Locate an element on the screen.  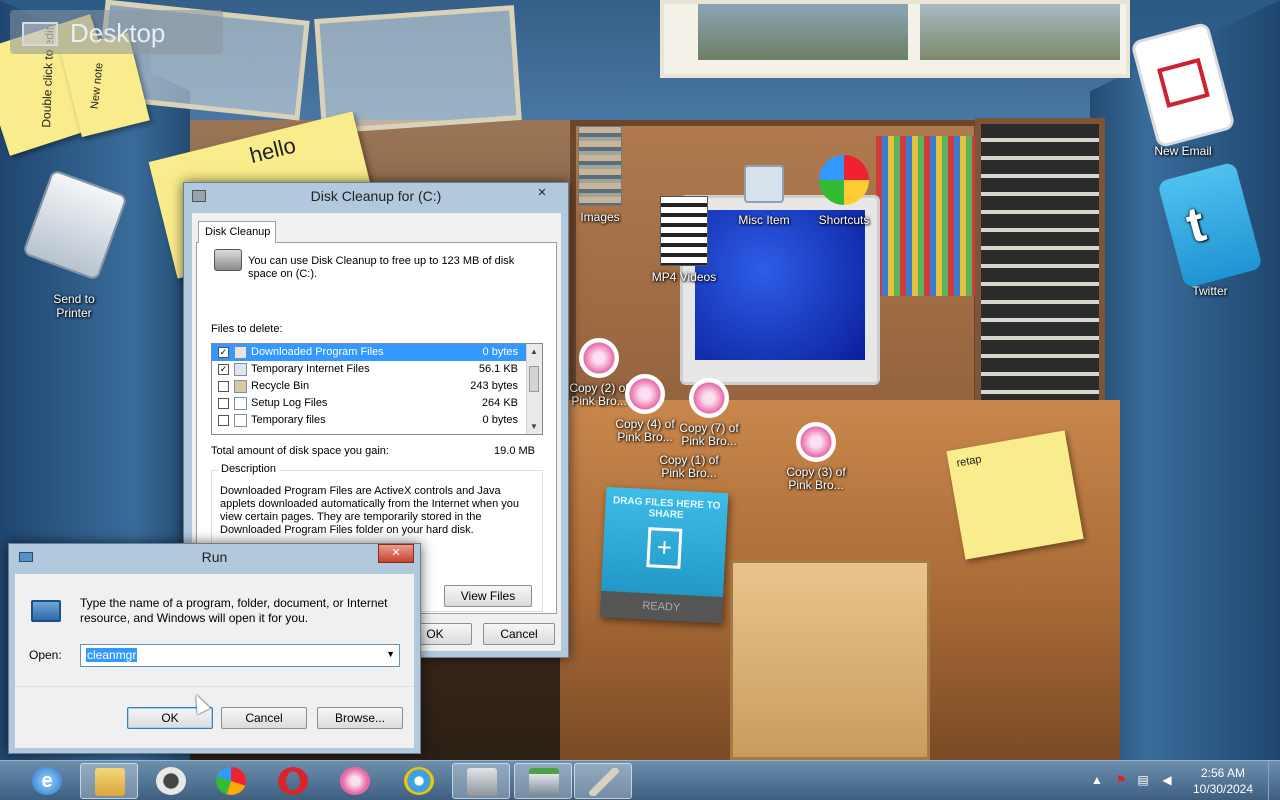
desktop-icon-twitter: t Twitter is located at coordinates (1210, 229).